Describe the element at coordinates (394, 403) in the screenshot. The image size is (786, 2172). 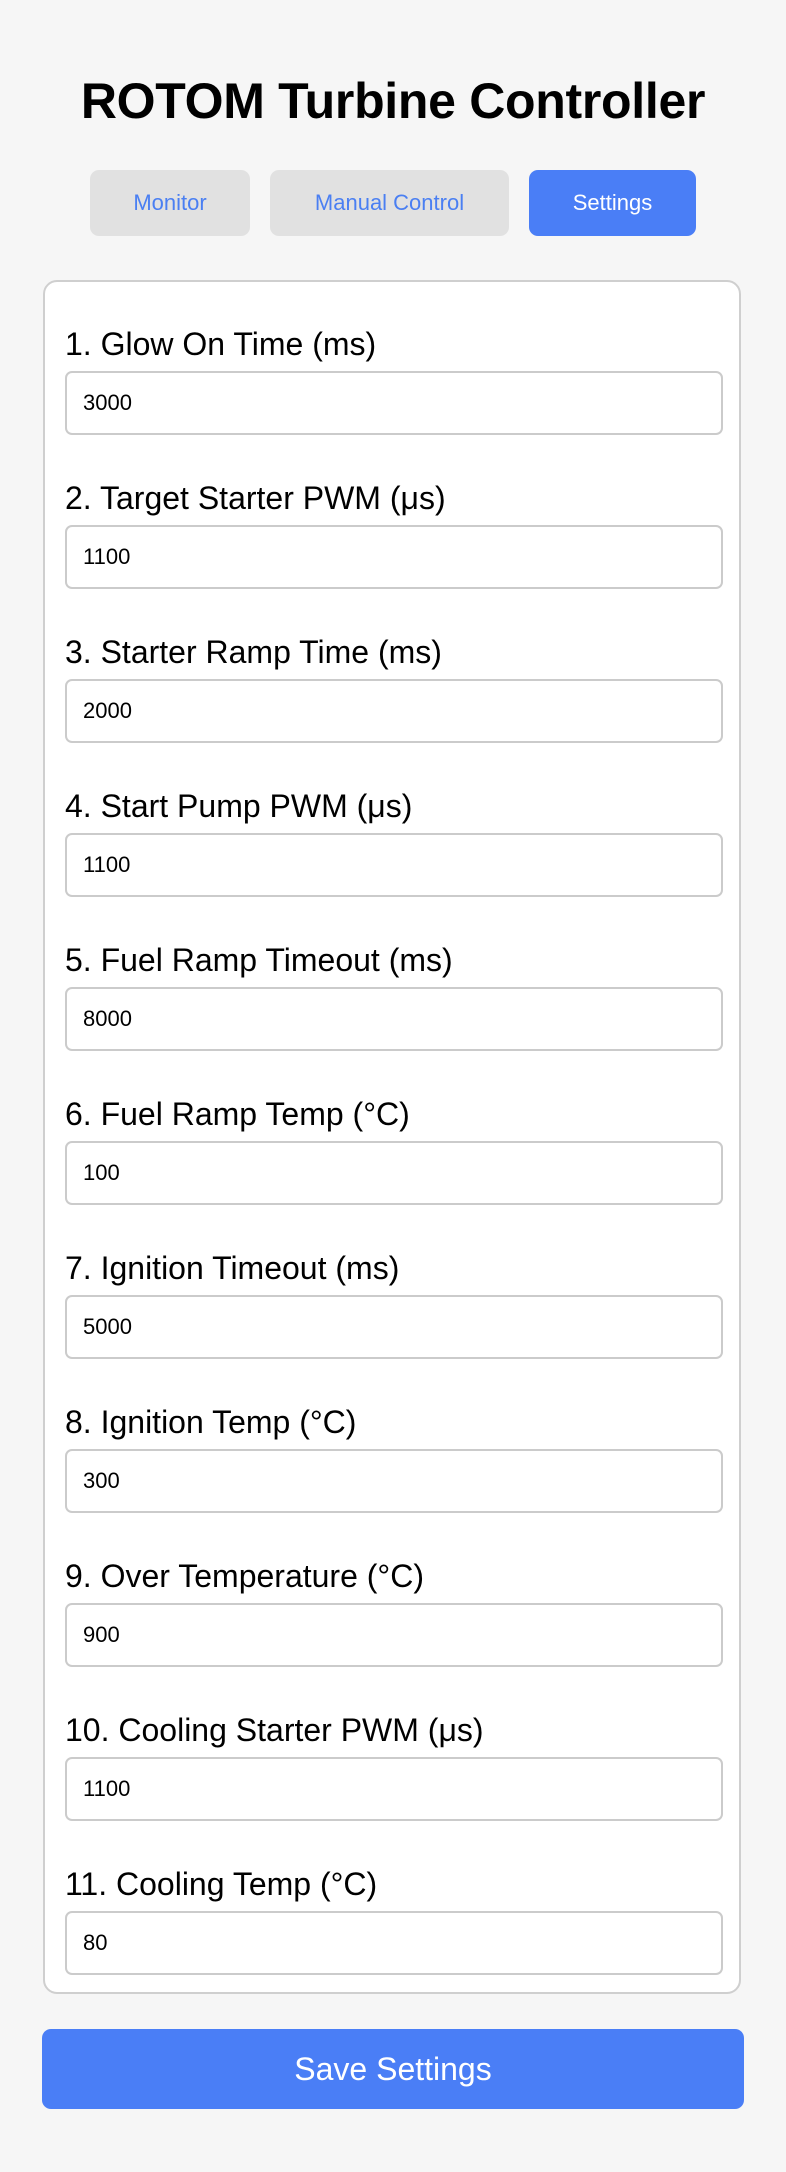
I see `glow-on-time-input` at that location.